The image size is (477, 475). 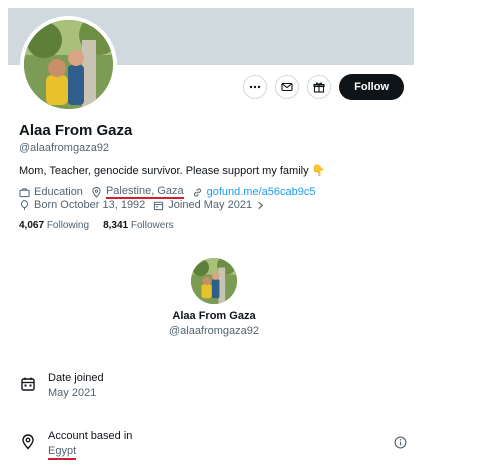 I want to click on following-count-link: 4,067 Following, so click(x=54, y=225).